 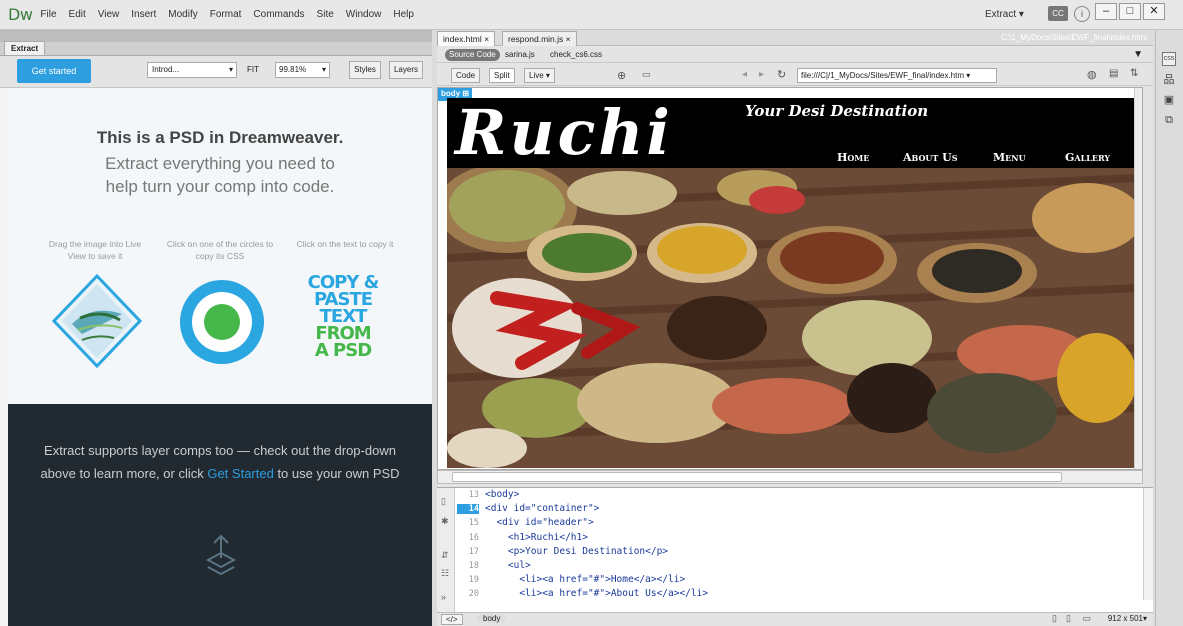 What do you see at coordinates (502, 75) in the screenshot?
I see `split-view-button: Split` at bounding box center [502, 75].